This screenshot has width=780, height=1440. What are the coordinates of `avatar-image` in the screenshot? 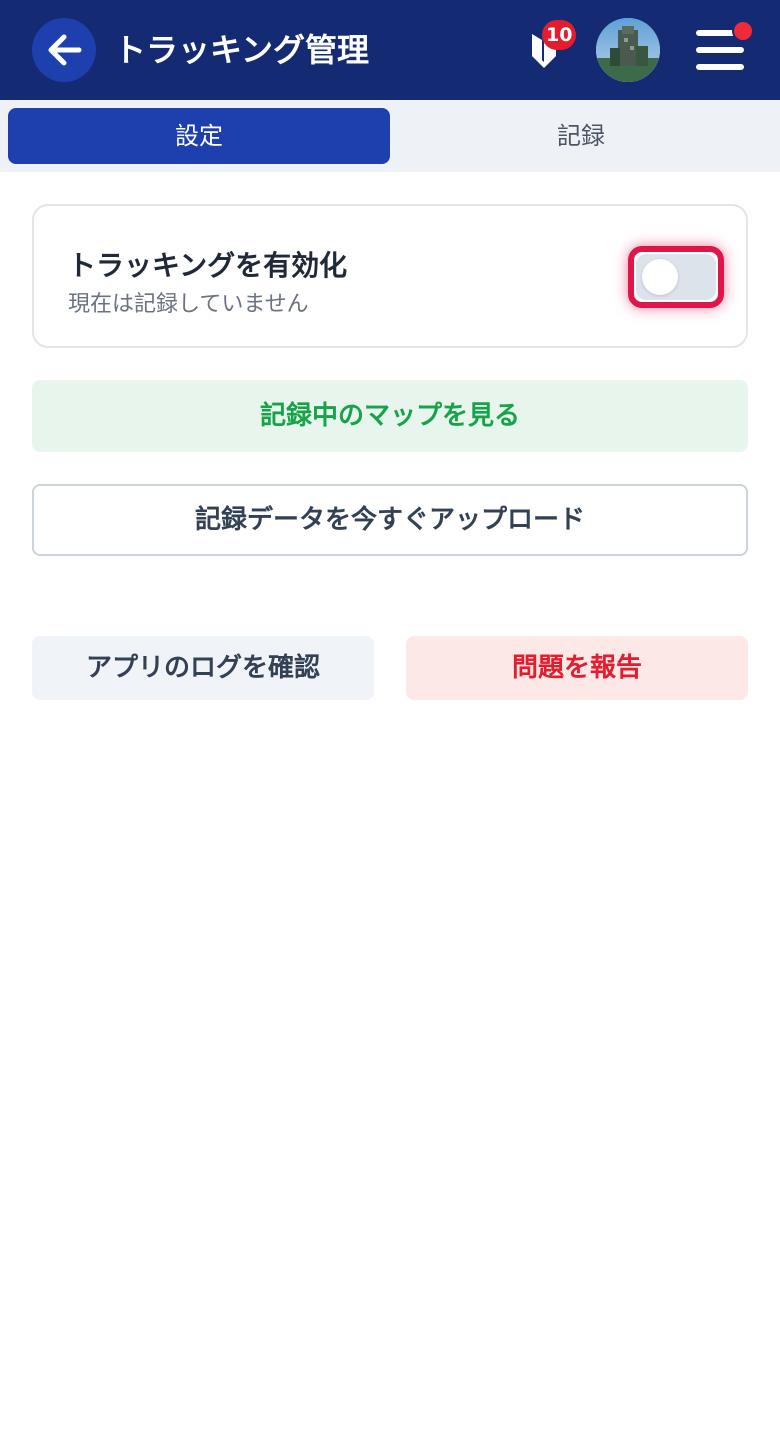 It's located at (628, 50).